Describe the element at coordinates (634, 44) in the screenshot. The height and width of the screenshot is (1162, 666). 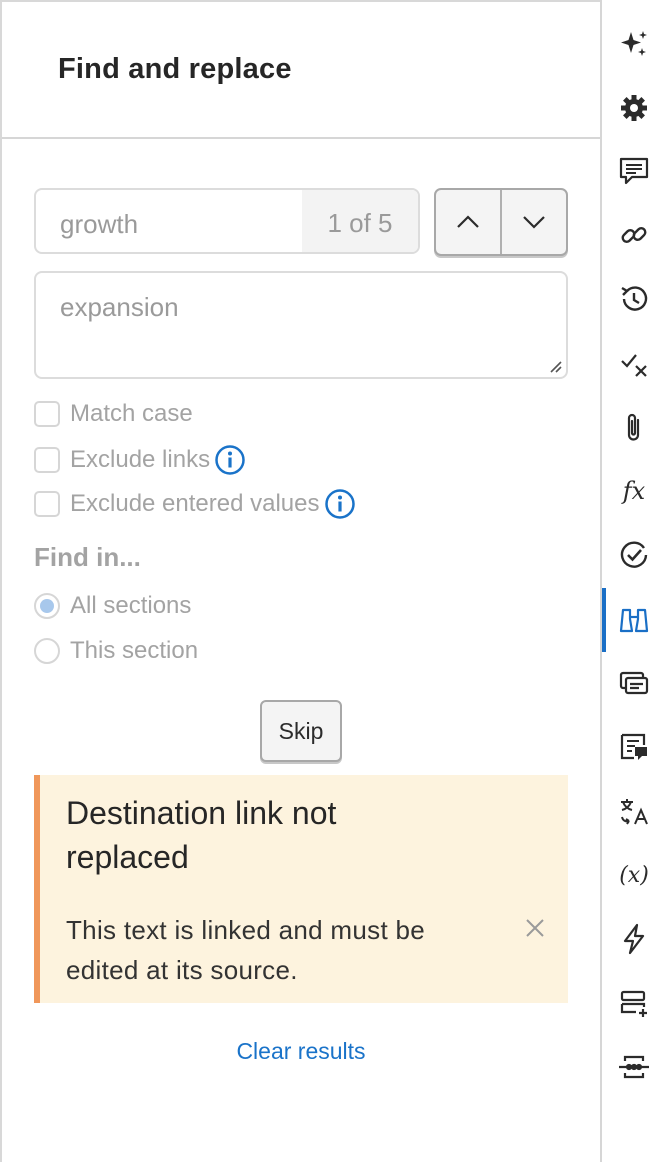
I see `sparkle-icon` at that location.